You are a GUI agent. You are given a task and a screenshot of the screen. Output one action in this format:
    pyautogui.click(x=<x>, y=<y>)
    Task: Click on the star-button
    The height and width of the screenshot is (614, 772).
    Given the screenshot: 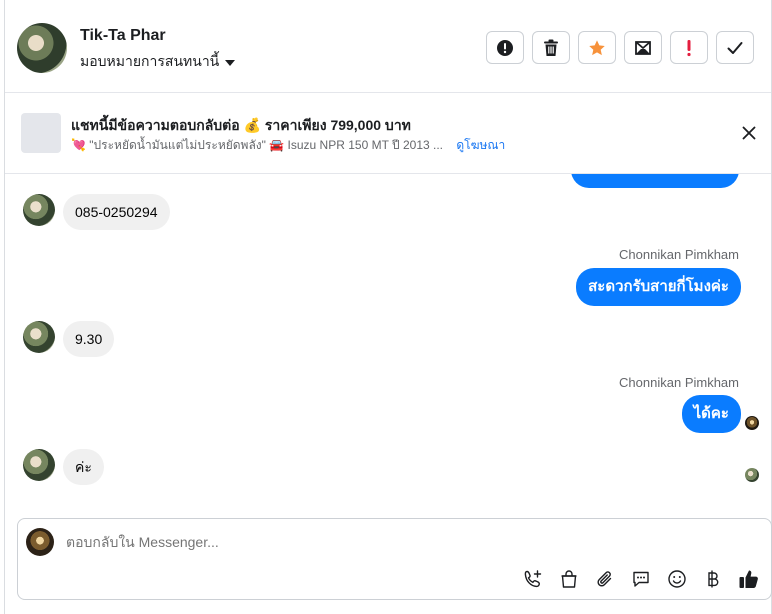 What is the action you would take?
    pyautogui.click(x=597, y=47)
    